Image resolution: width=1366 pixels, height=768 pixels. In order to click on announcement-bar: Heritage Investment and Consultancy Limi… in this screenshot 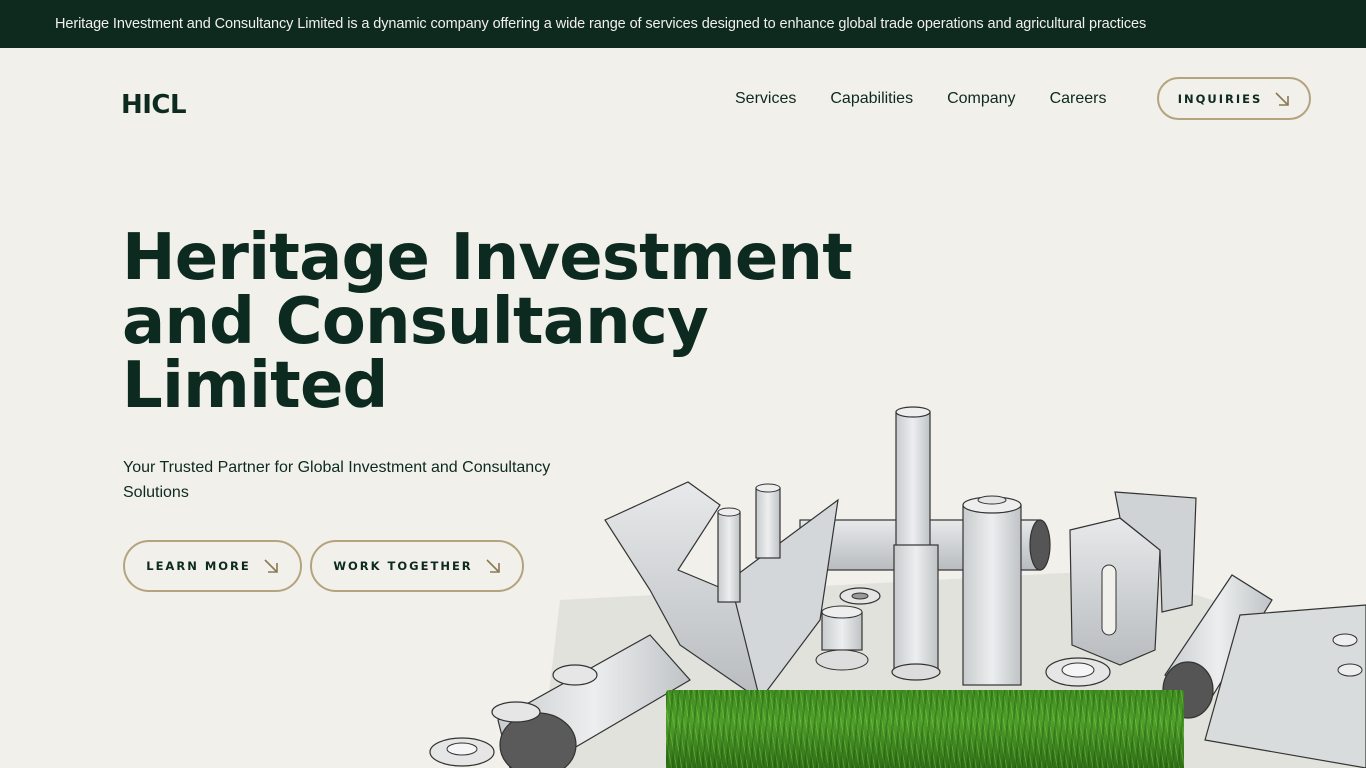, I will do `click(683, 24)`.